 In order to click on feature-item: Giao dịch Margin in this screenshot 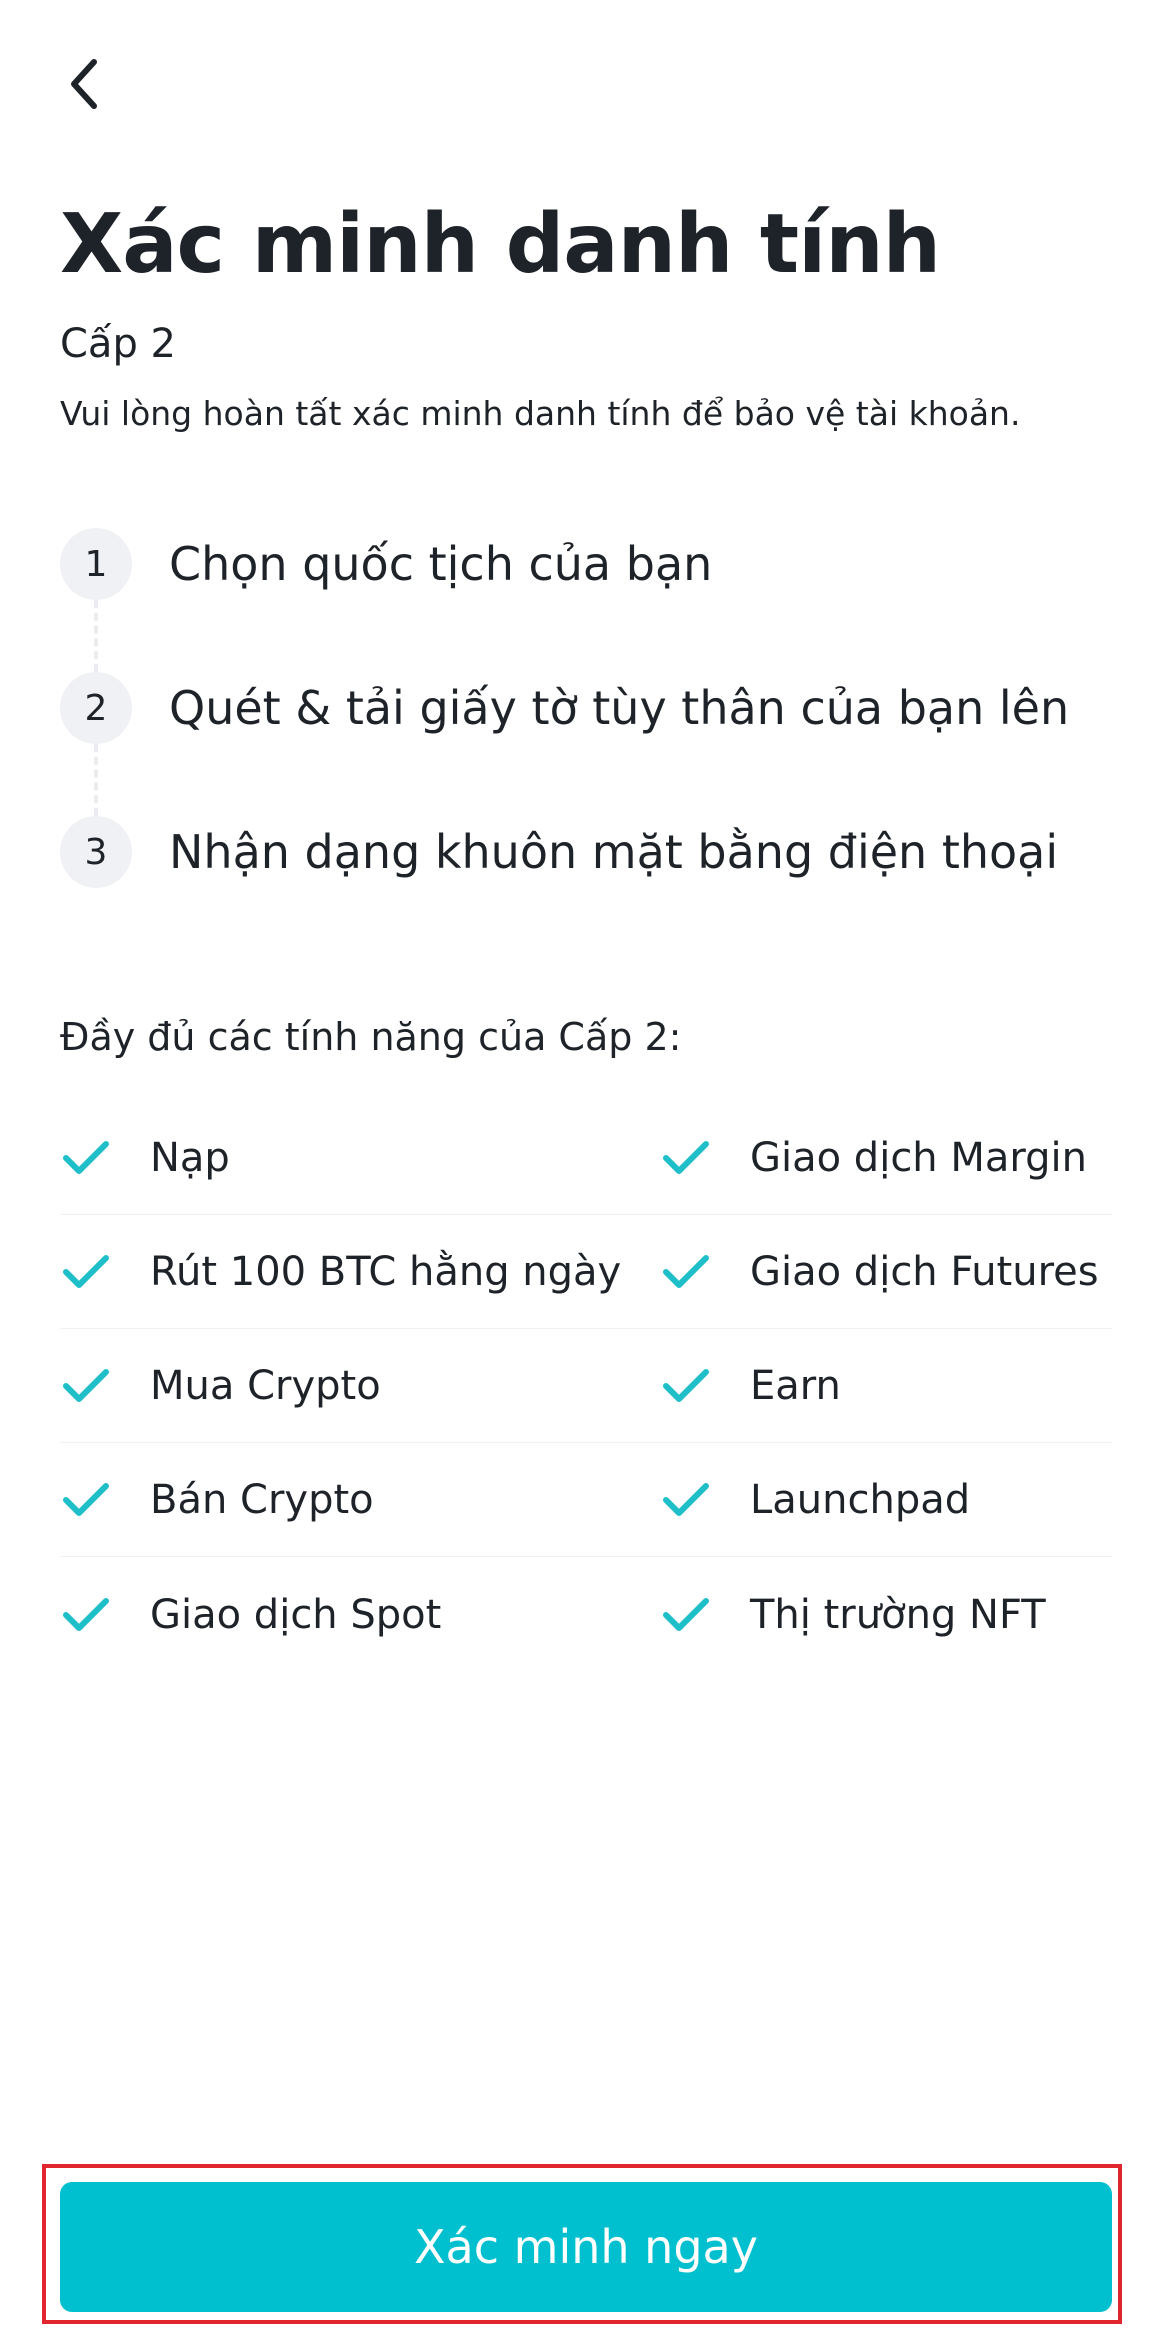, I will do `click(886, 1158)`.